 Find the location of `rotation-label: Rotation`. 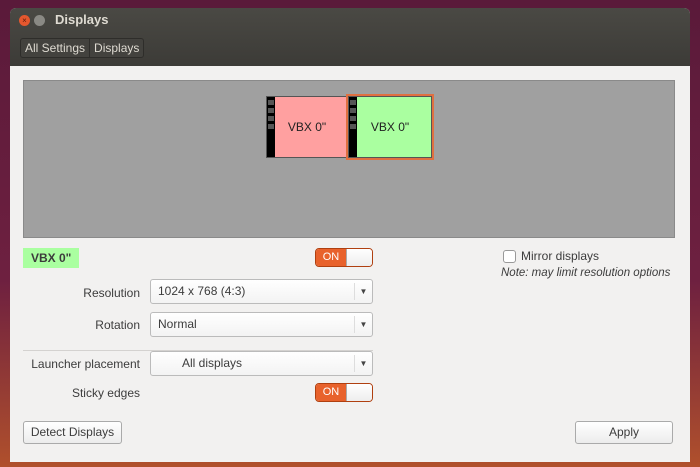

rotation-label: Rotation is located at coordinates (117, 325).